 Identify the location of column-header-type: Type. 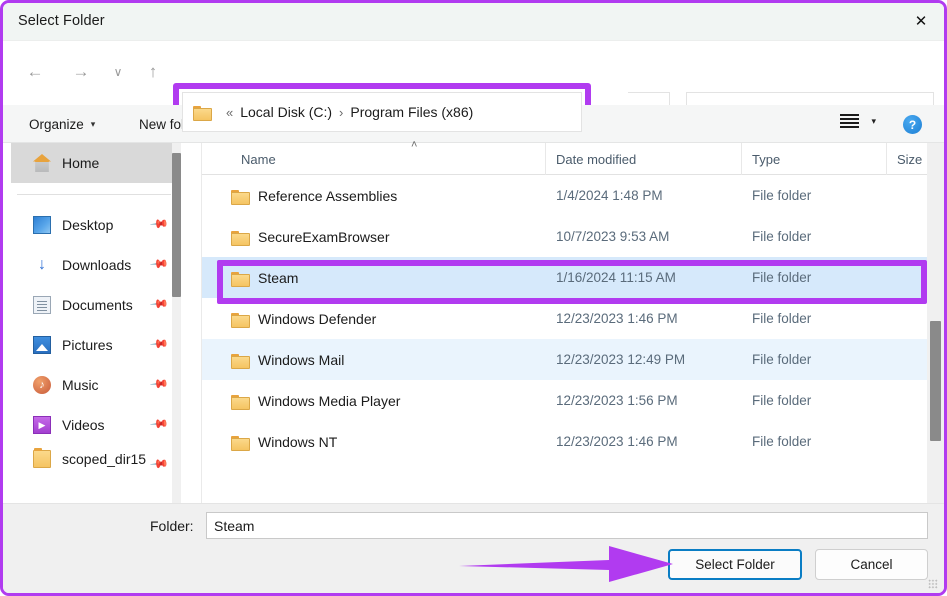
(814, 159).